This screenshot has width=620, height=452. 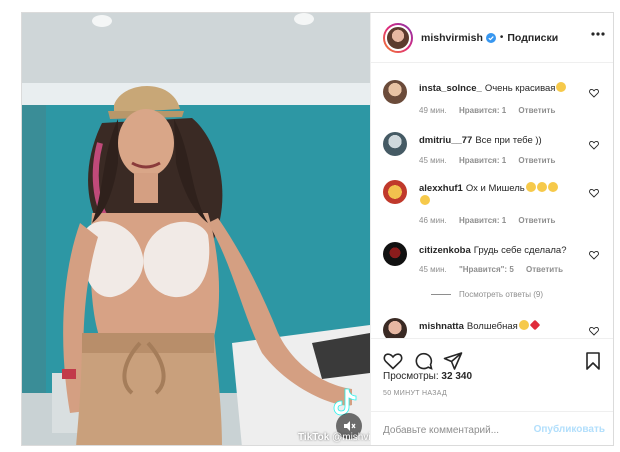 What do you see at coordinates (520, 250) in the screenshot?
I see `comment-text: Грудь себе сделала?` at bounding box center [520, 250].